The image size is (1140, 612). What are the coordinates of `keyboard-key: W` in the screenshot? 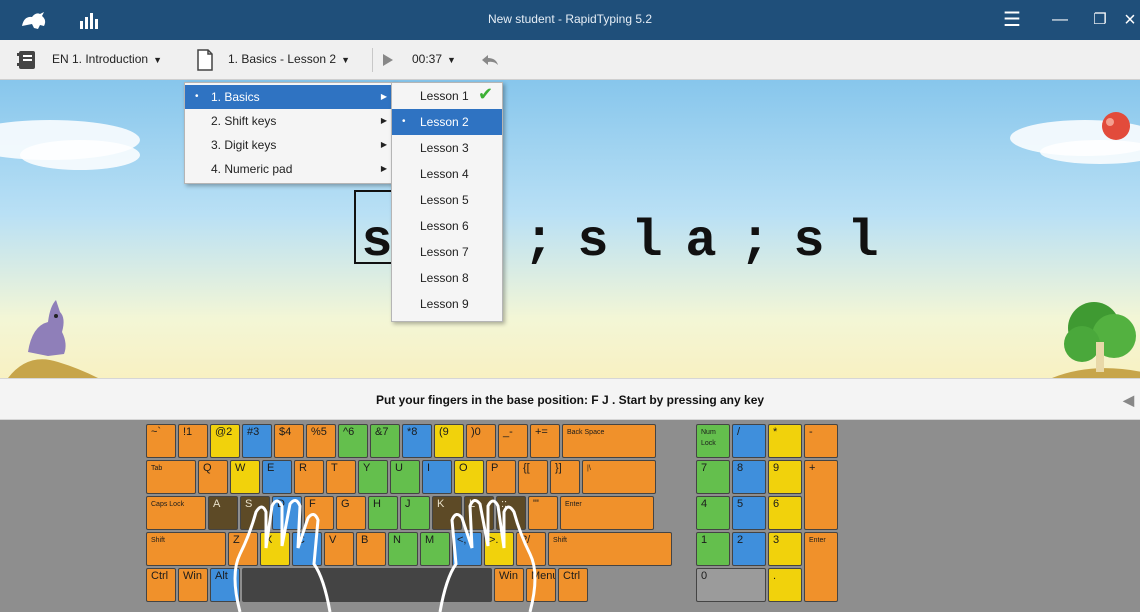 It's located at (245, 477).